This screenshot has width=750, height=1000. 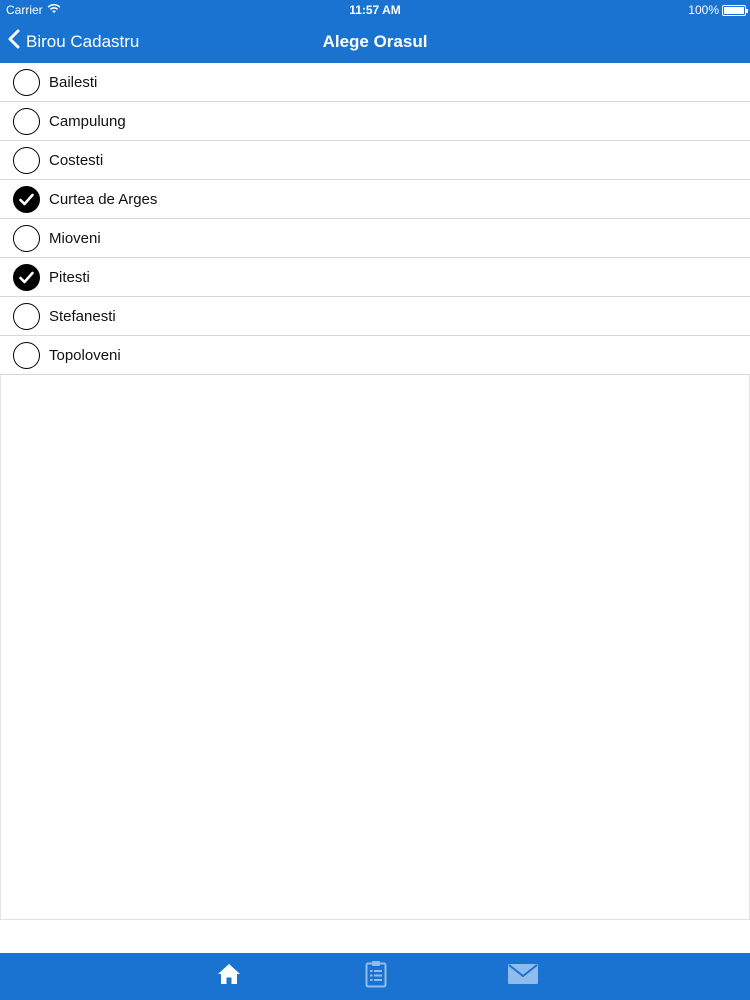 I want to click on mail-icon, so click(x=522, y=976).